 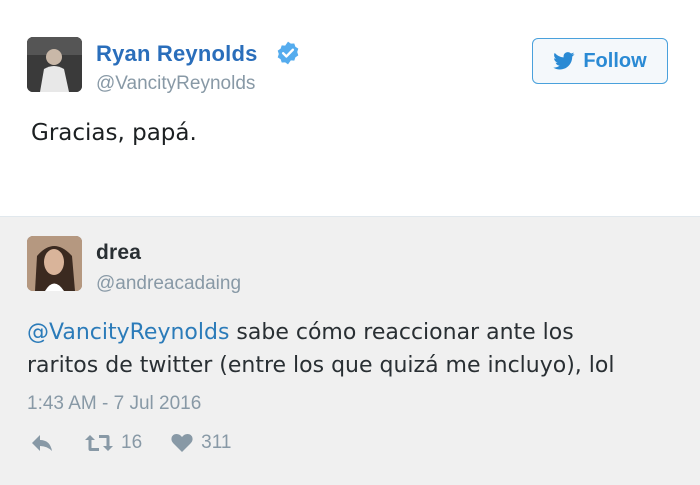 I want to click on tweet-text: Gracias, papá., so click(x=114, y=133).